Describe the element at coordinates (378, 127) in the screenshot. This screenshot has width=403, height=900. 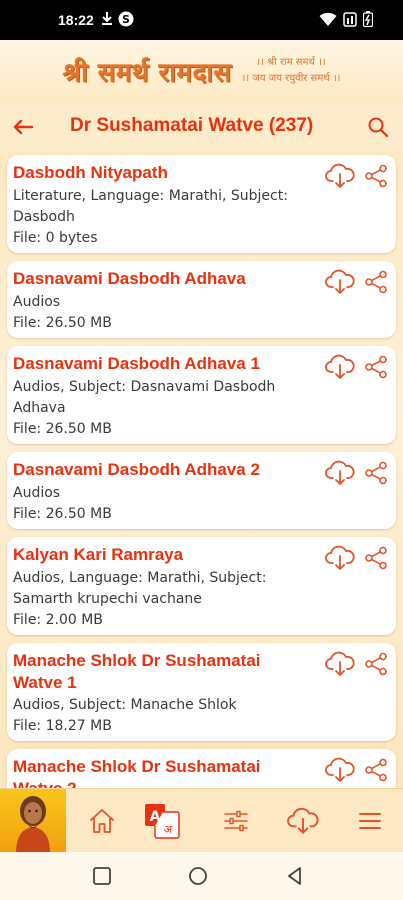
I see `search-icon` at that location.